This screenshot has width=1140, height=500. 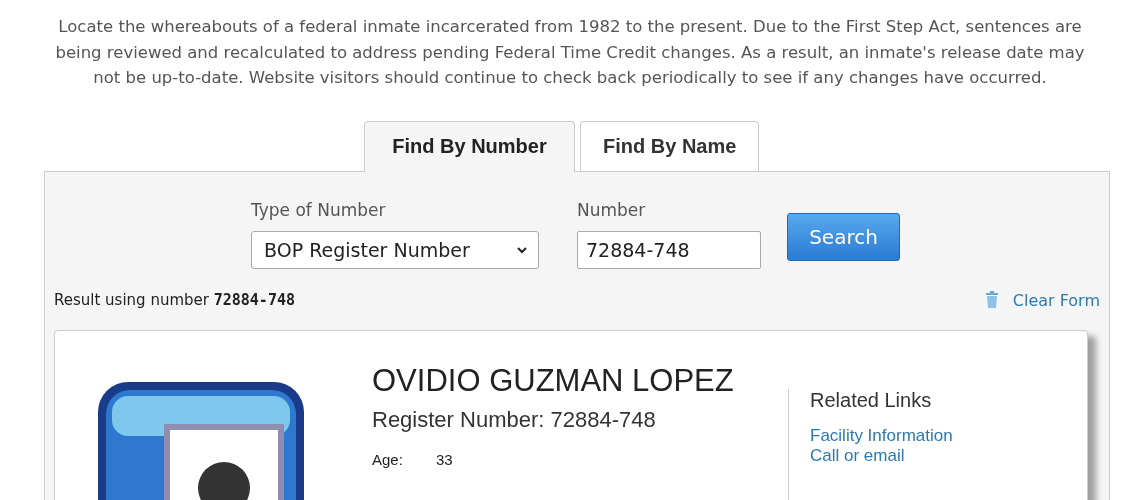 I want to click on related-links-heading: Related Links, so click(x=871, y=400).